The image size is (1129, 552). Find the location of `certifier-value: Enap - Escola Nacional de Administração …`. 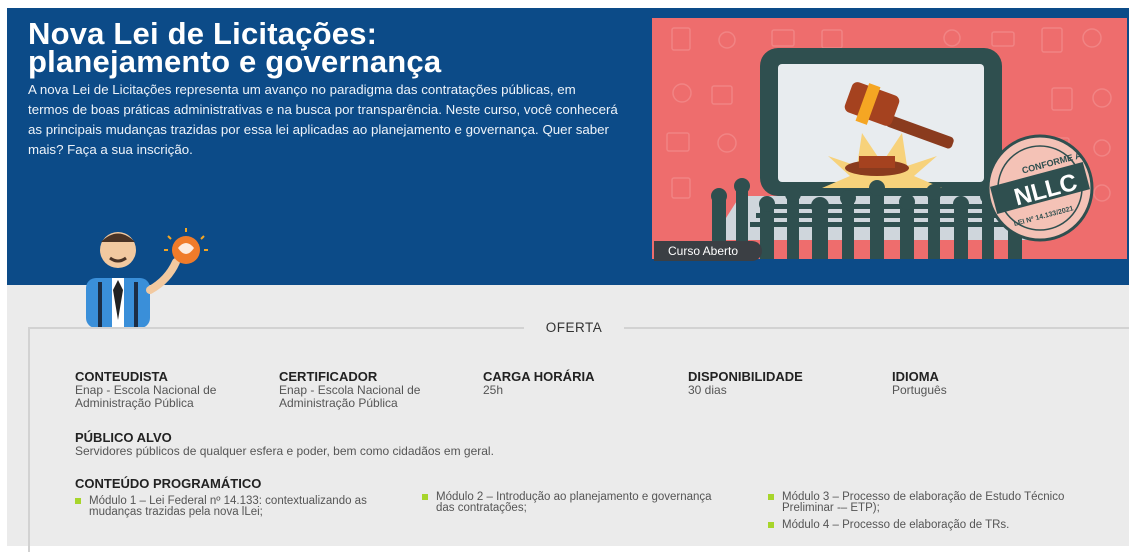

certifier-value: Enap - Escola Nacional de Administração … is located at coordinates (350, 396).